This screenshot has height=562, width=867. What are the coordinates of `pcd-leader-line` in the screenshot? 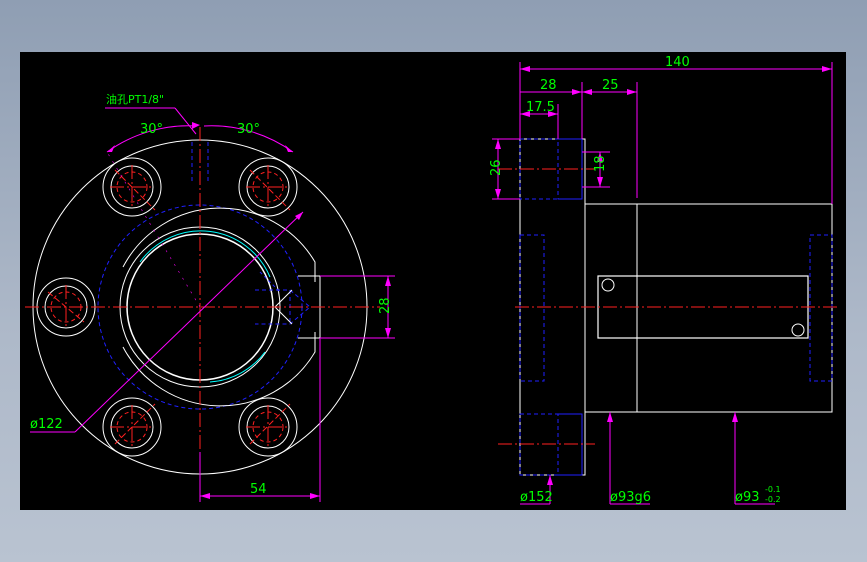 It's located at (189, 322).